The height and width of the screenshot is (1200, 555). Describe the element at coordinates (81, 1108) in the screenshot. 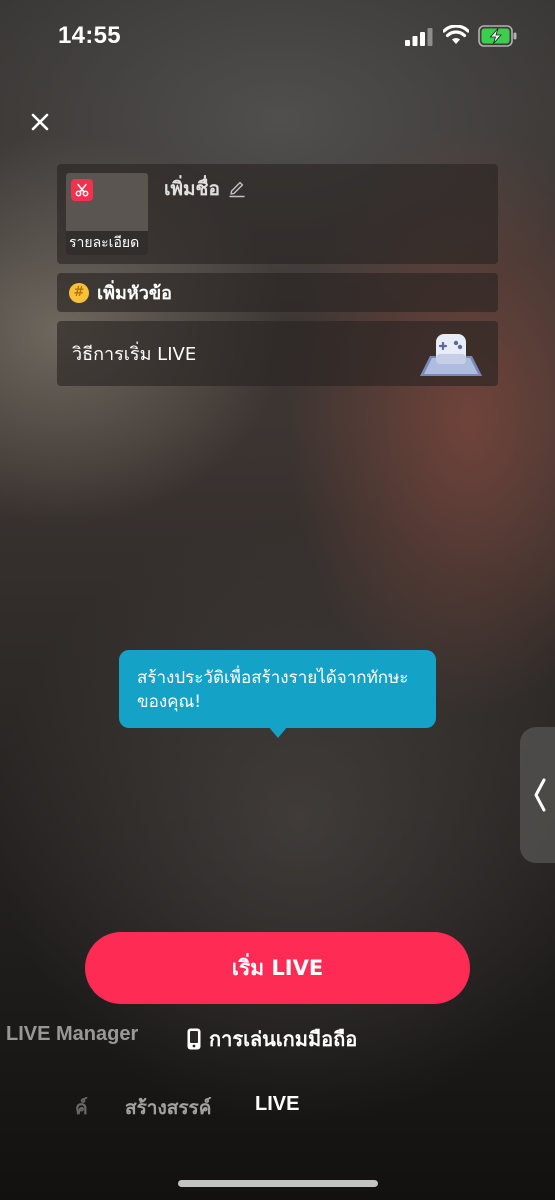

I see `nav-item-partial: ค์` at that location.